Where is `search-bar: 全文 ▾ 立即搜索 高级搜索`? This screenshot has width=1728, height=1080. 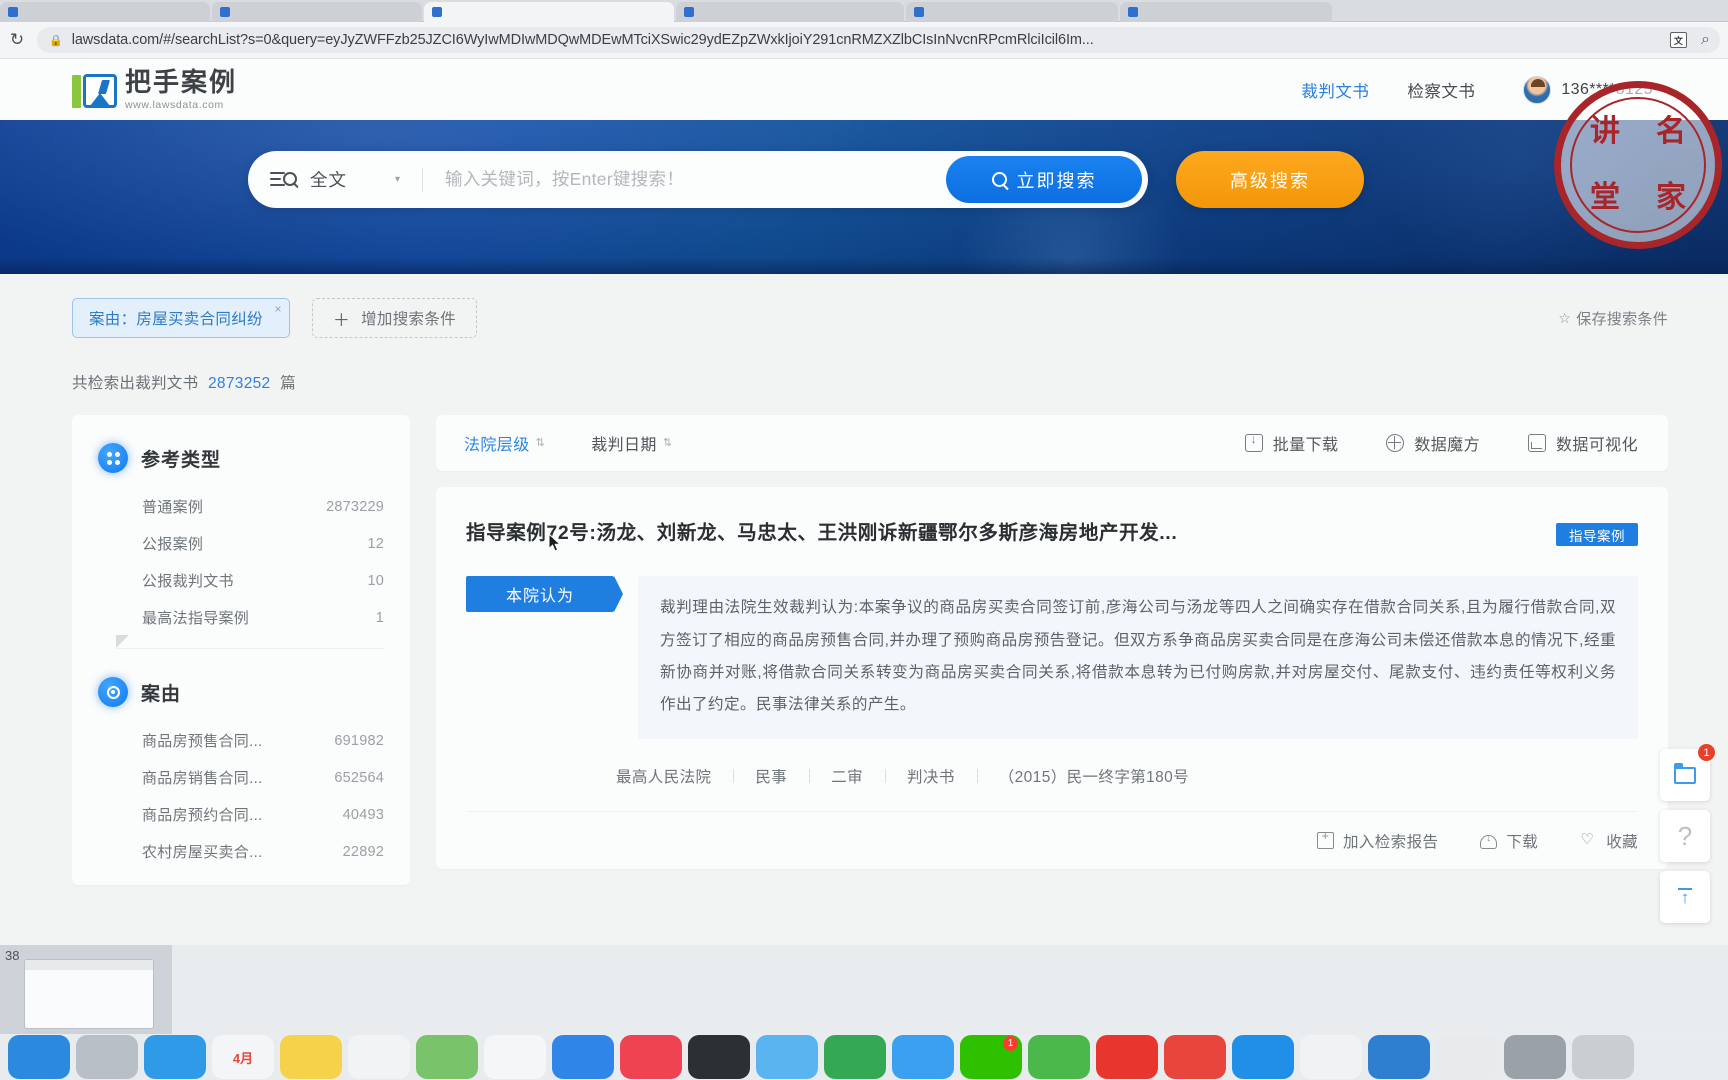 search-bar: 全文 ▾ 立即搜索 高级搜索 is located at coordinates (806, 179).